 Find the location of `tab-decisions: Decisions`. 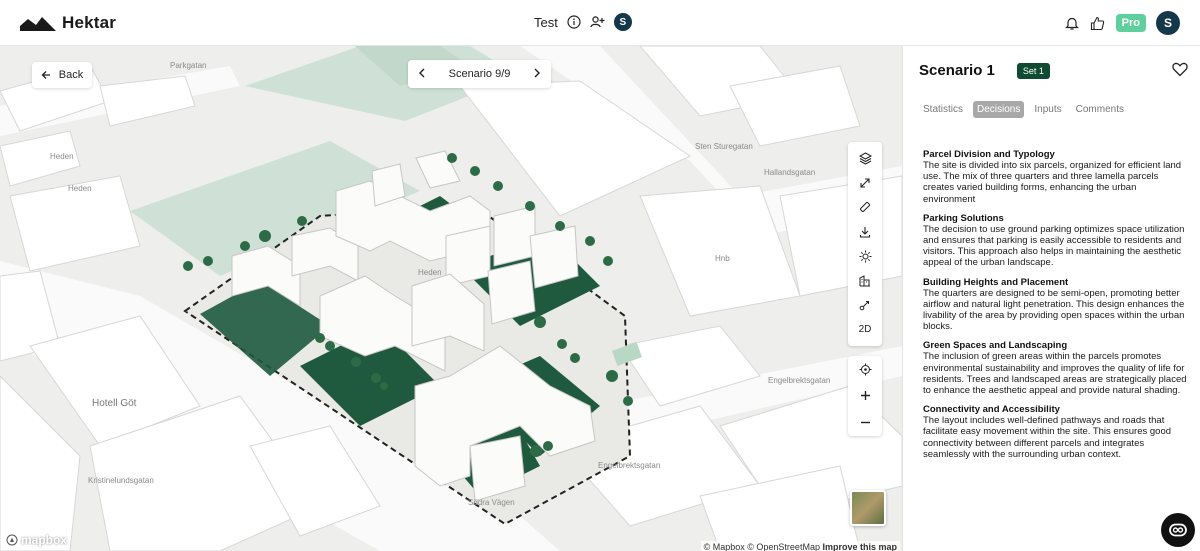

tab-decisions: Decisions is located at coordinates (999, 109).